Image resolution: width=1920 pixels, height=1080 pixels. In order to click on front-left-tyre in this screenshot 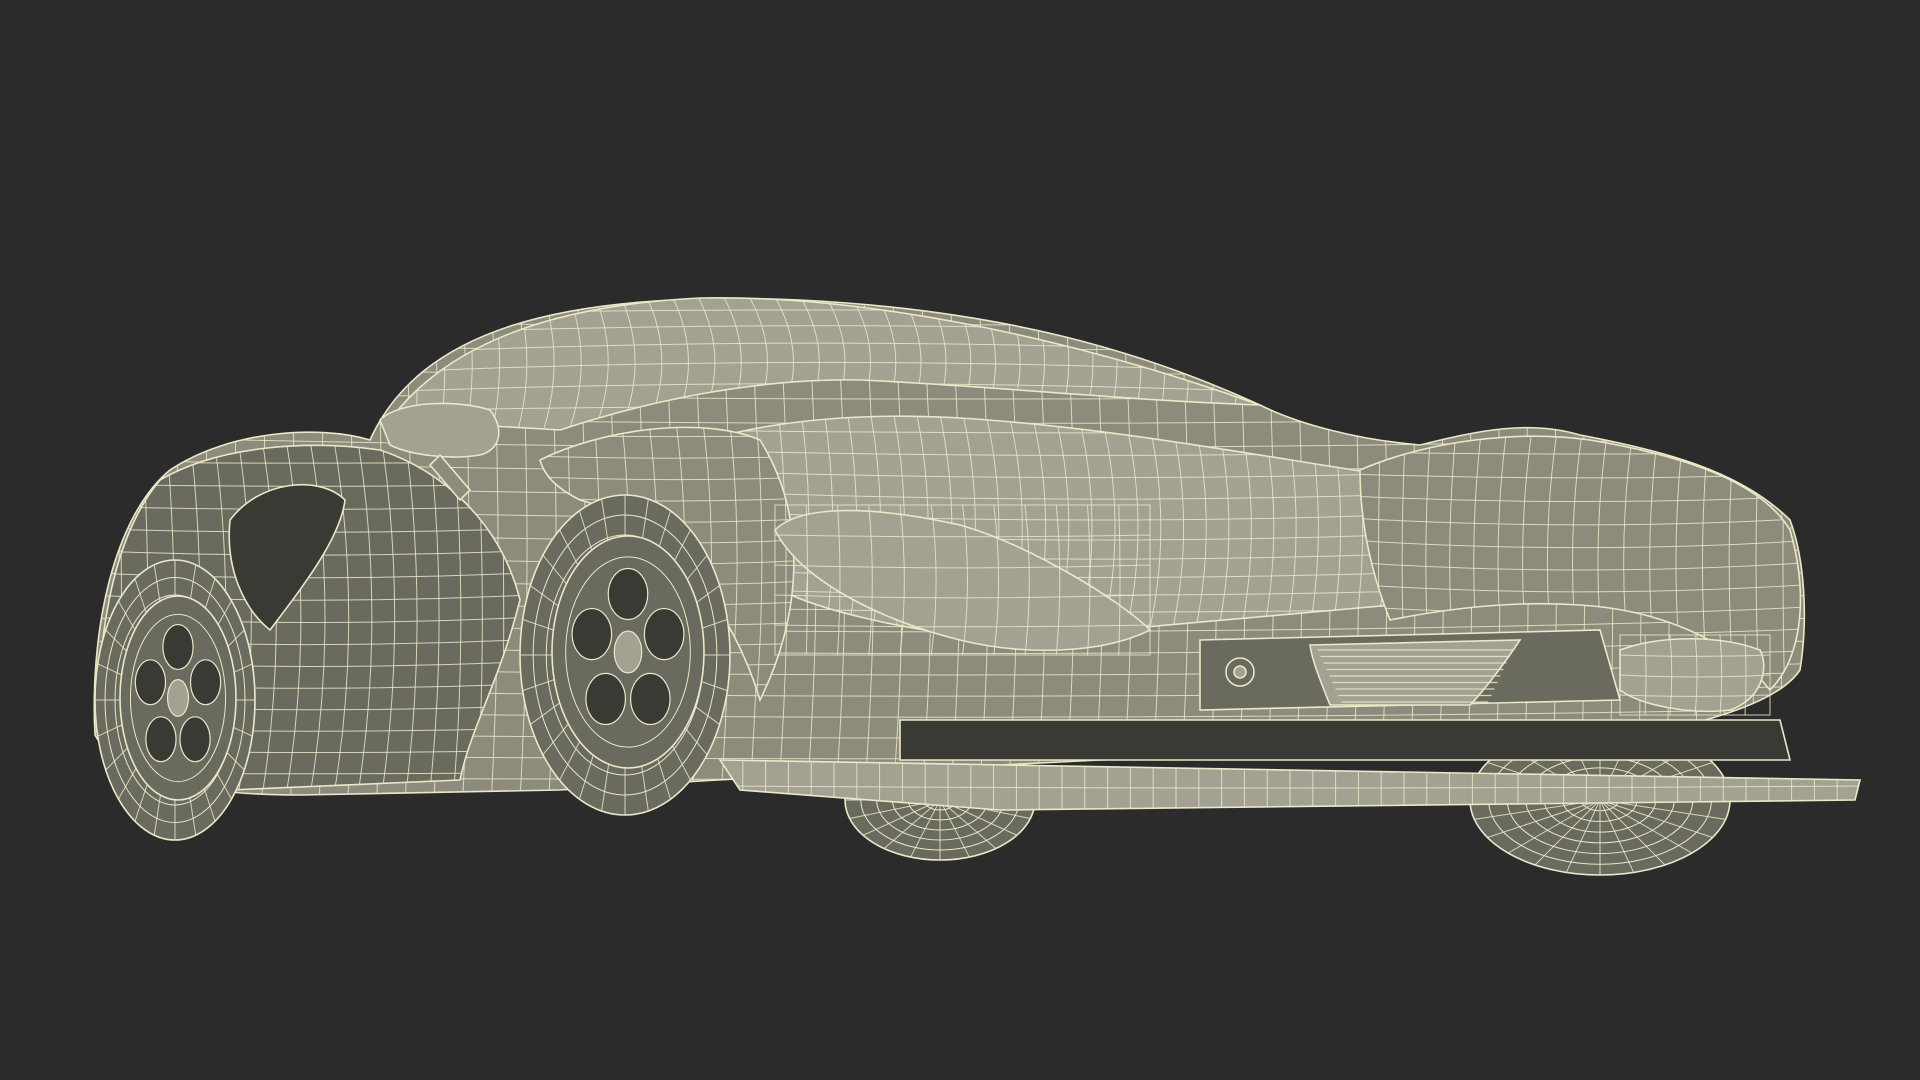, I will do `click(625, 655)`.